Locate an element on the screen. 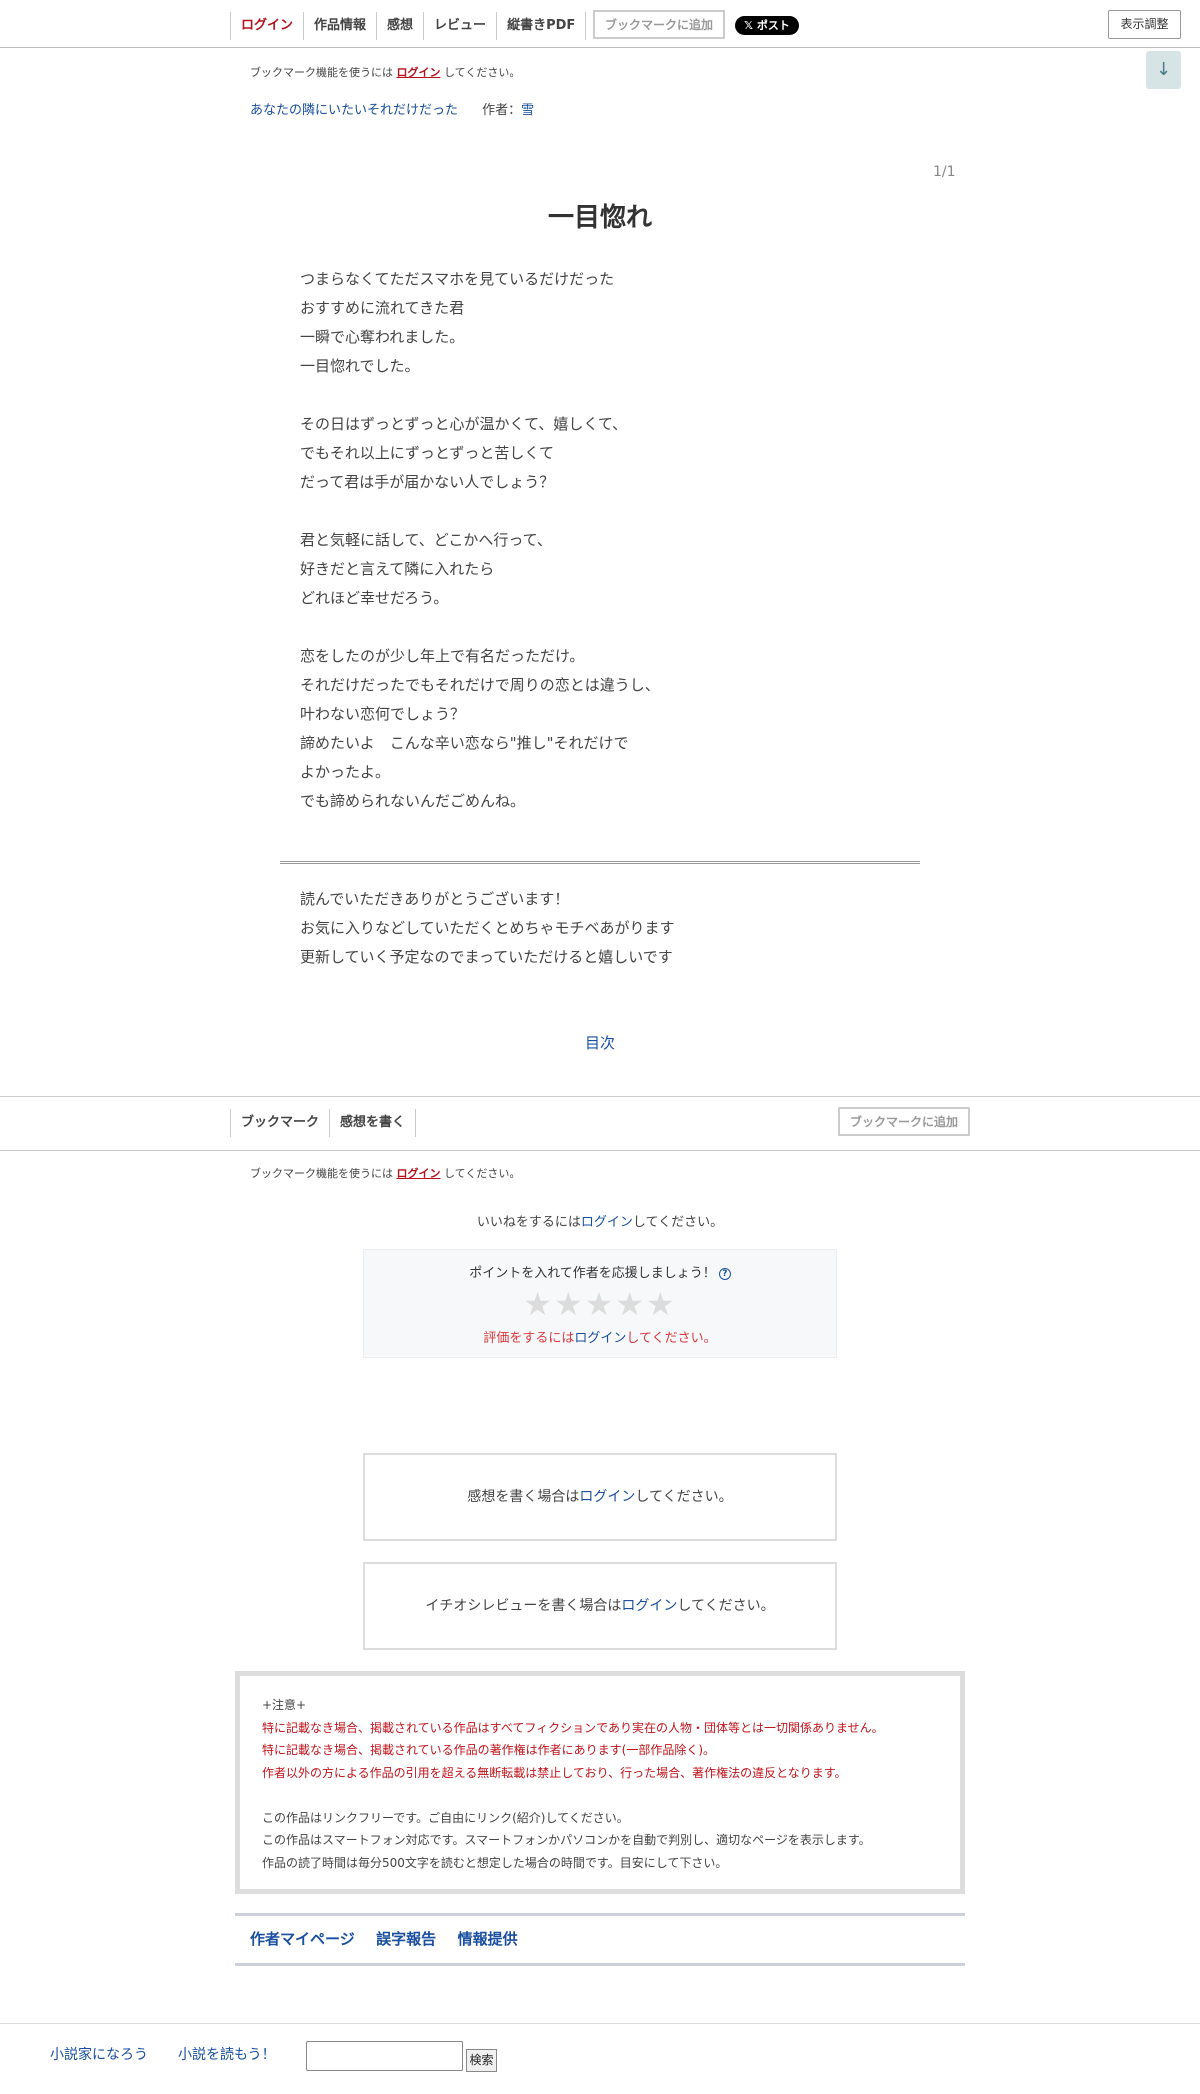  afterword-line: お気に入りなどしていただくとめちゃモチベあがります is located at coordinates (487, 928).